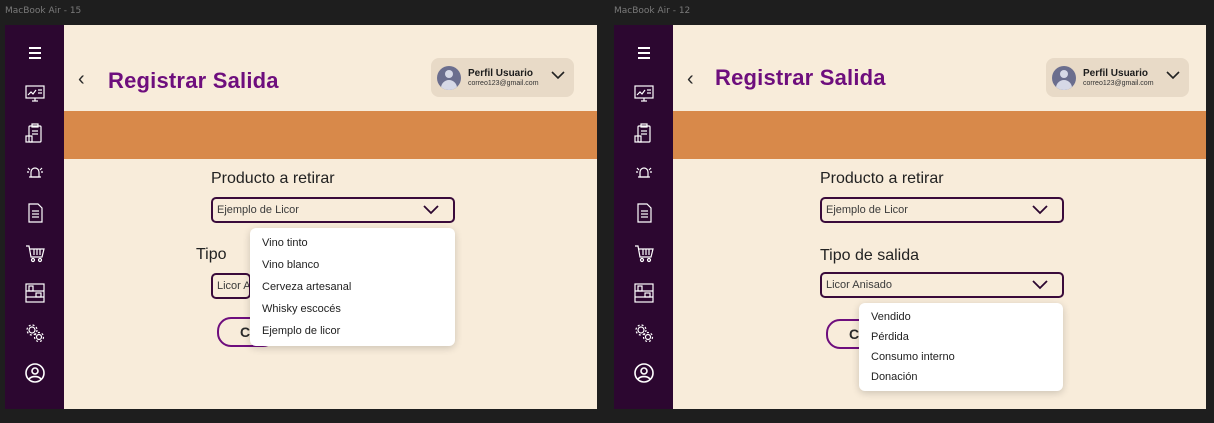 The height and width of the screenshot is (423, 1214). I want to click on type-select: Licor Anisado, so click(942, 285).